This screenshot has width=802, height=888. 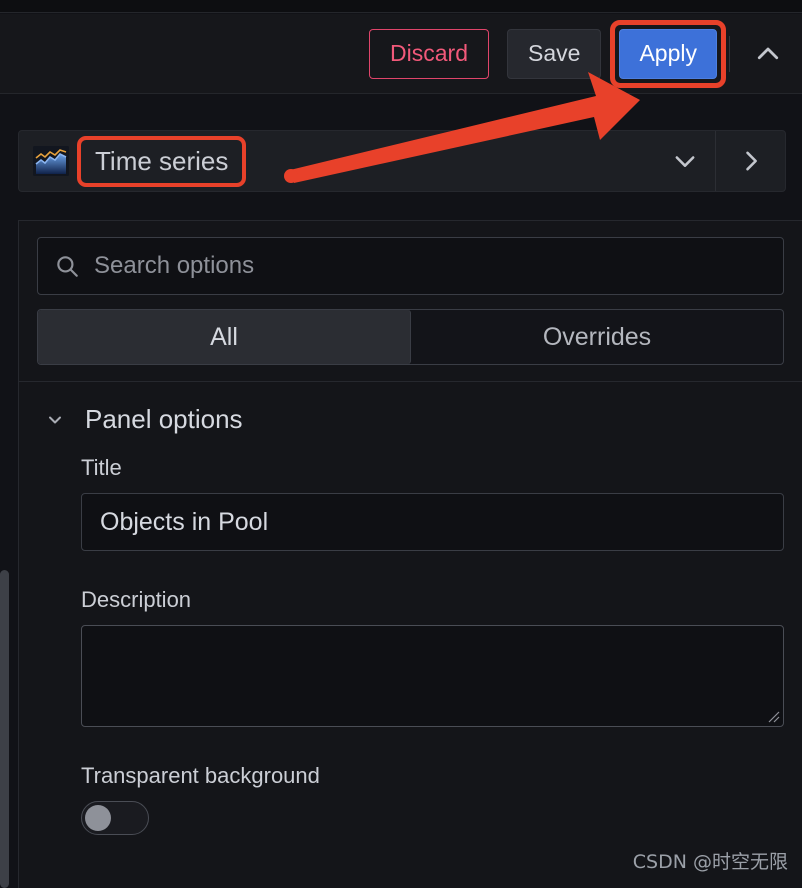 I want to click on visualization-next-button, so click(x=750, y=161).